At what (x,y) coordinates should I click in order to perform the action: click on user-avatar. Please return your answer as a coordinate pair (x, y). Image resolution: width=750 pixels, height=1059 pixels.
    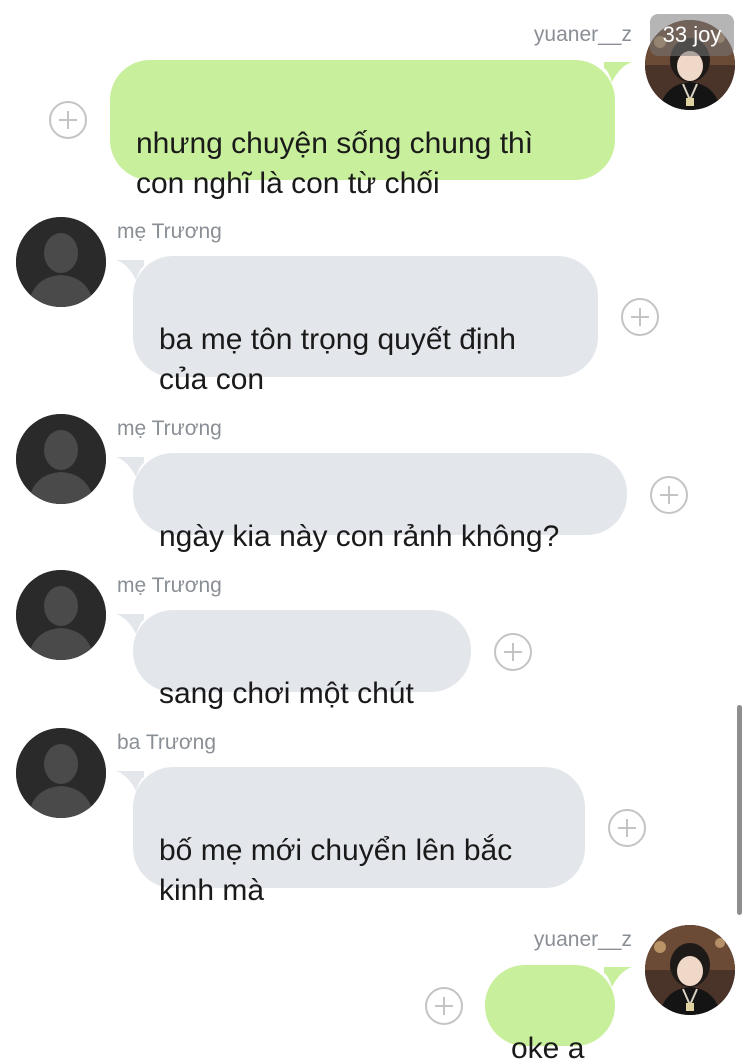
    Looking at the image, I should click on (690, 970).